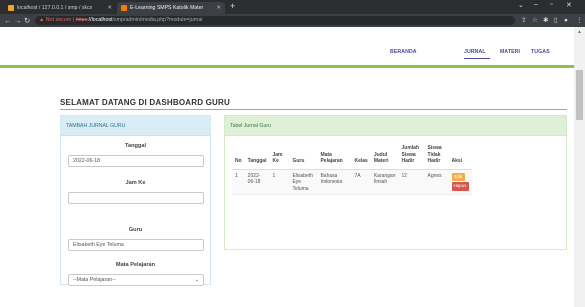 The image size is (585, 307). What do you see at coordinates (436, 157) in the screenshot?
I see `col-tidak-hadir: Siswa Tidak Hadir` at bounding box center [436, 157].